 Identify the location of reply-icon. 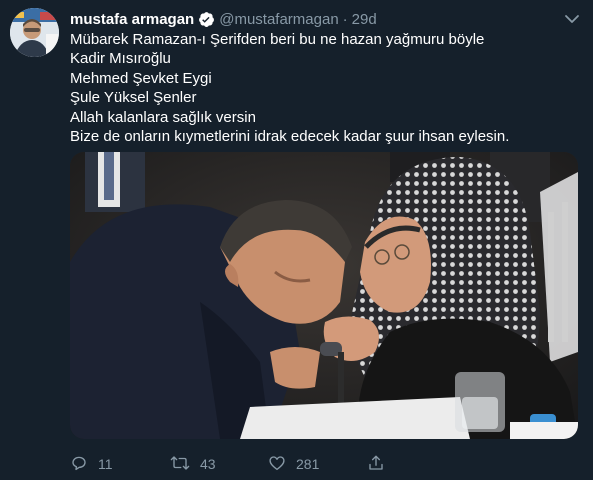
(79, 464).